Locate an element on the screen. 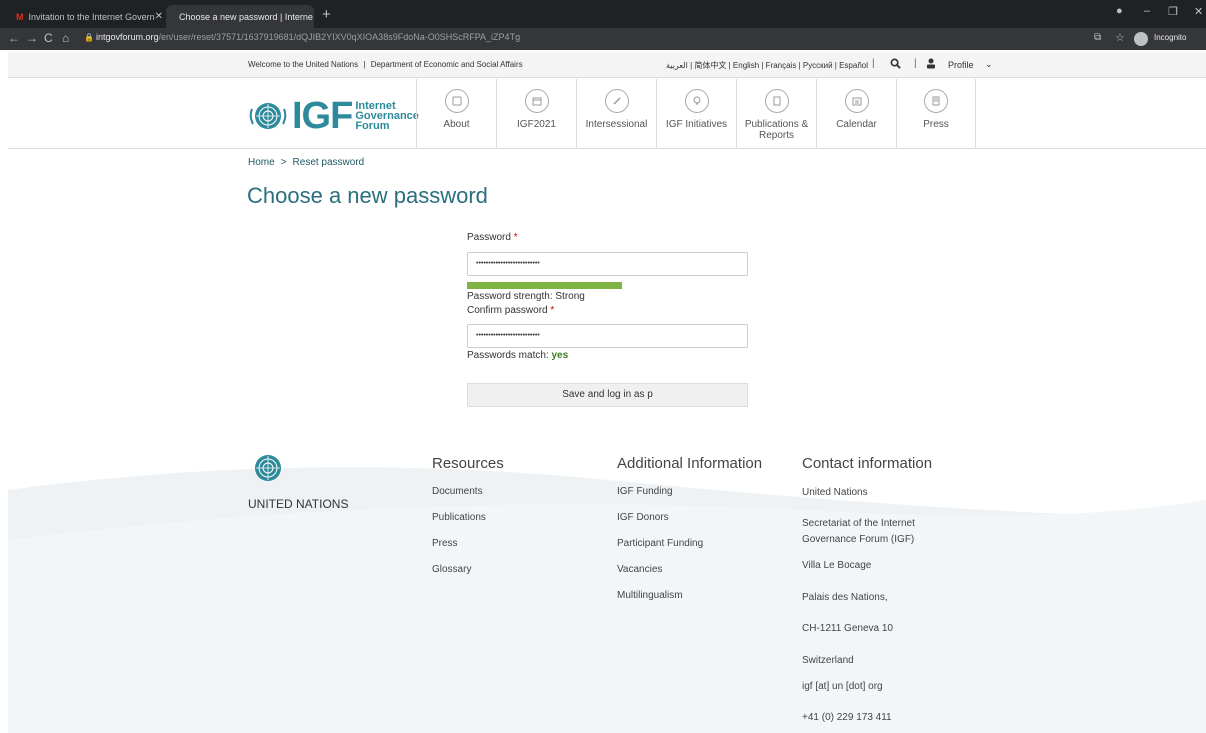  maximize-icon: ❐ is located at coordinates (1173, 11).